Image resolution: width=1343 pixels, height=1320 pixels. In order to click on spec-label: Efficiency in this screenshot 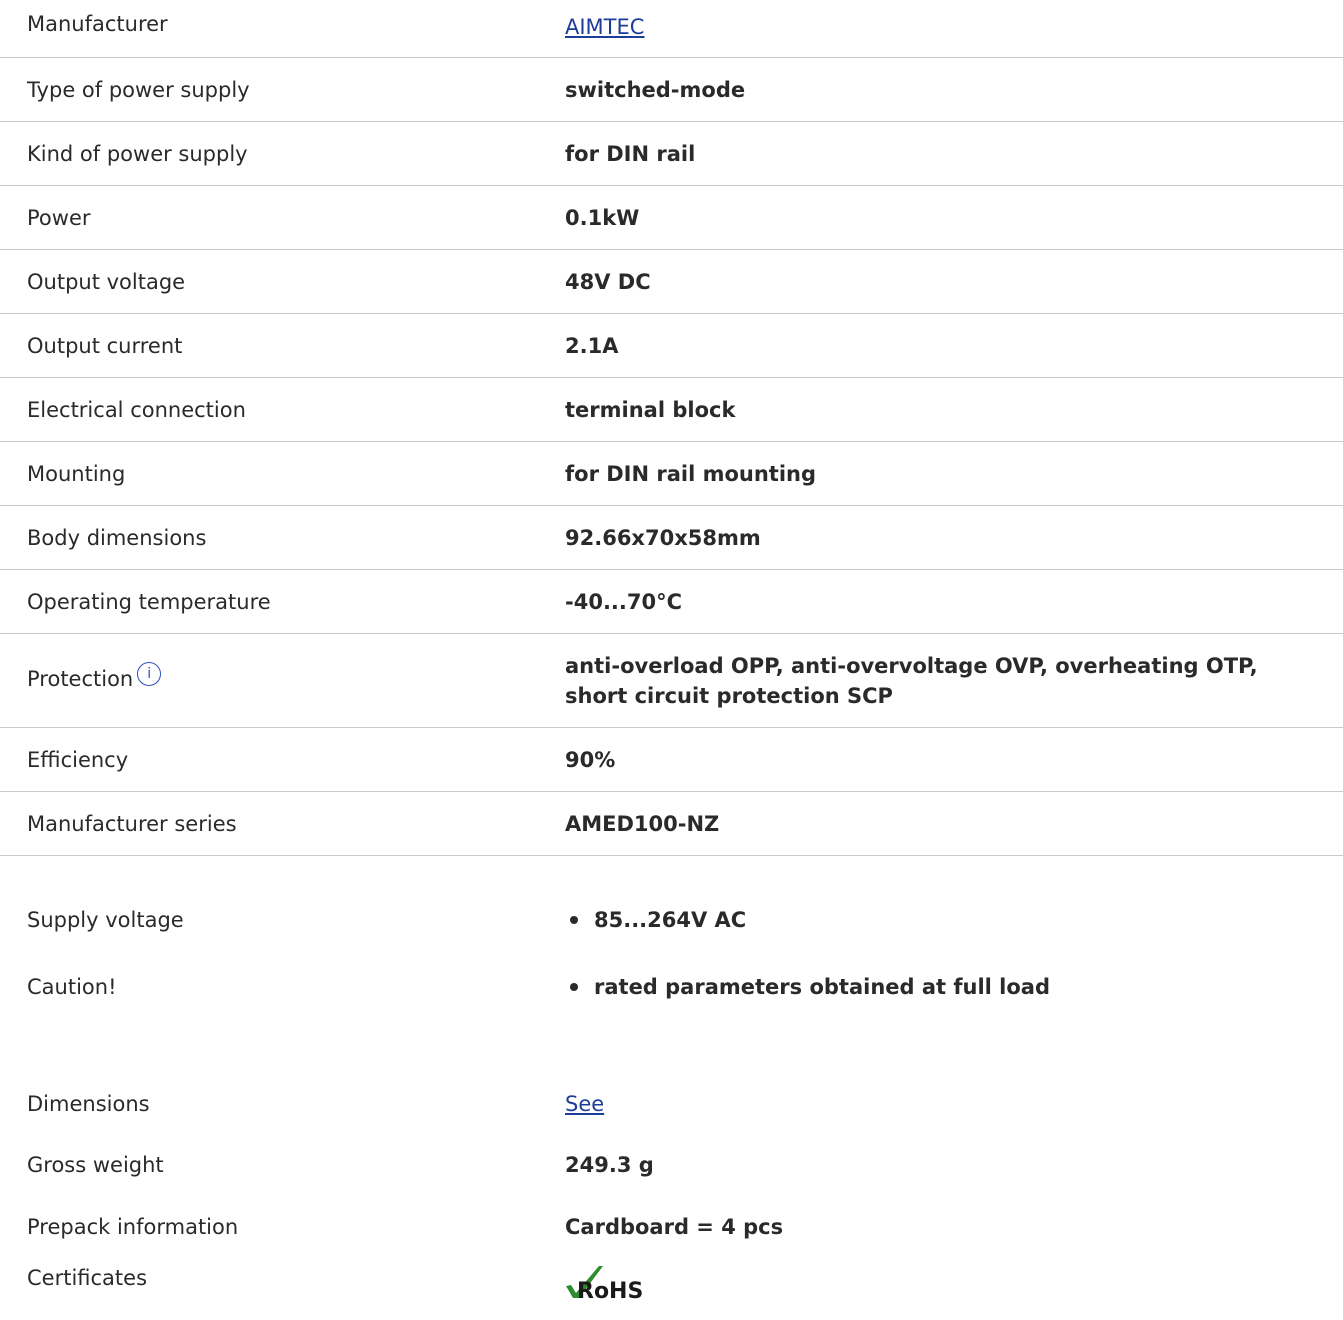, I will do `click(78, 759)`.